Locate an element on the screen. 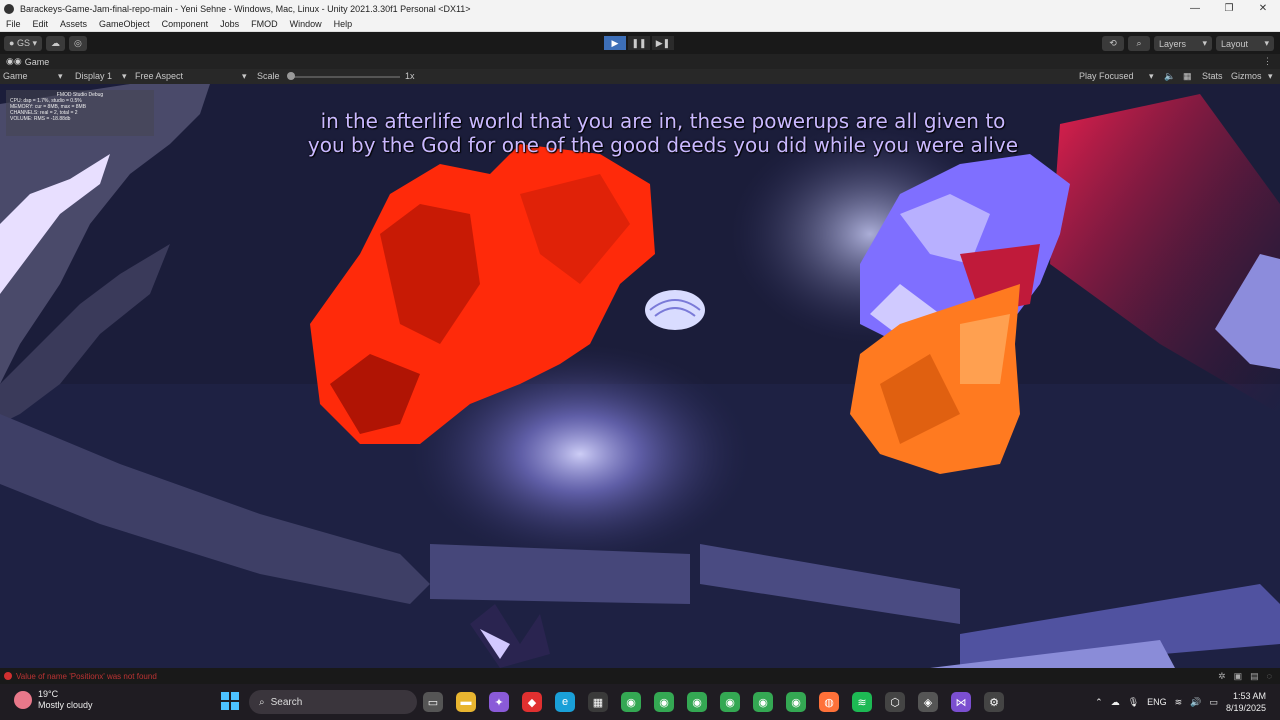 The height and width of the screenshot is (720, 1280). visual-studio-icon: ⋈ is located at coordinates (961, 702).